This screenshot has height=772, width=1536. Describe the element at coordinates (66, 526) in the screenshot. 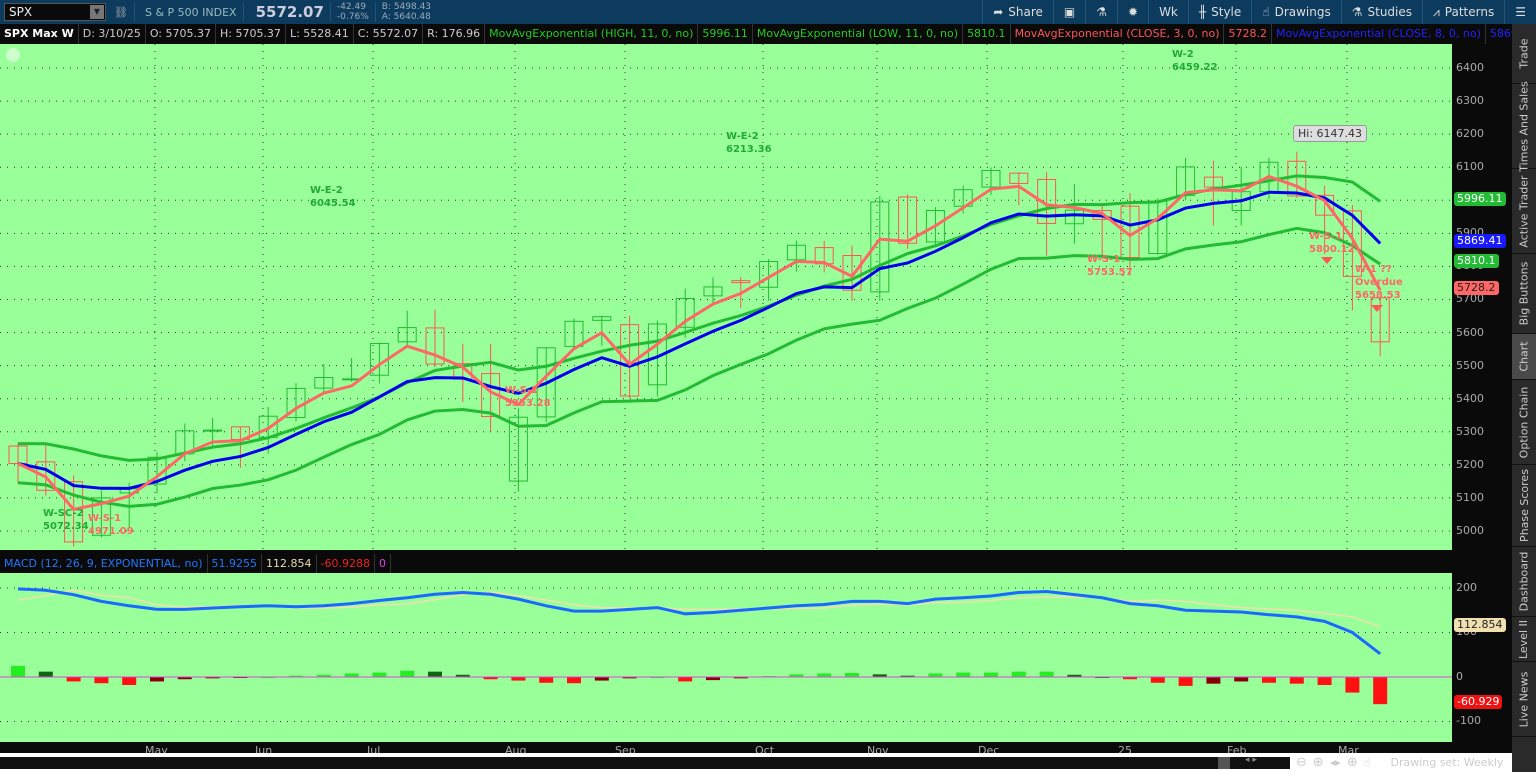

I see `annotation-line: 5072.34` at that location.